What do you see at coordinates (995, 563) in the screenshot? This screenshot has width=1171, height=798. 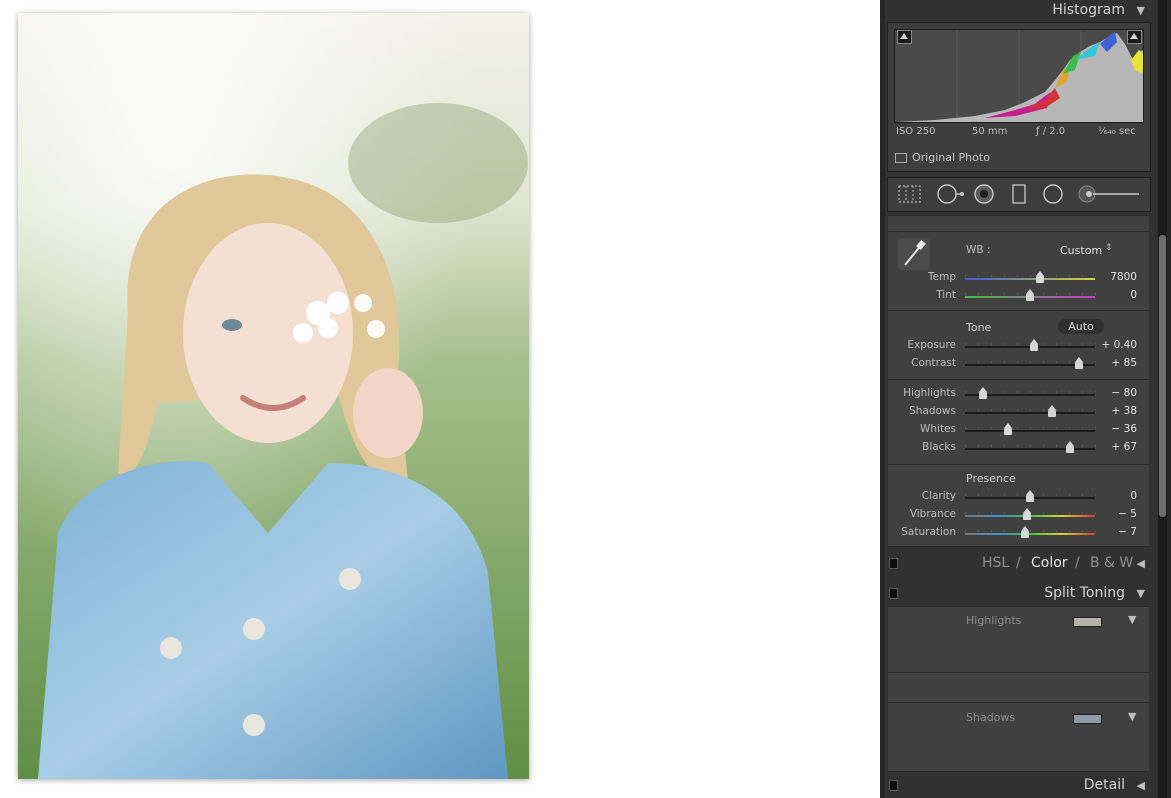 I see `hsl-tab: HSL` at bounding box center [995, 563].